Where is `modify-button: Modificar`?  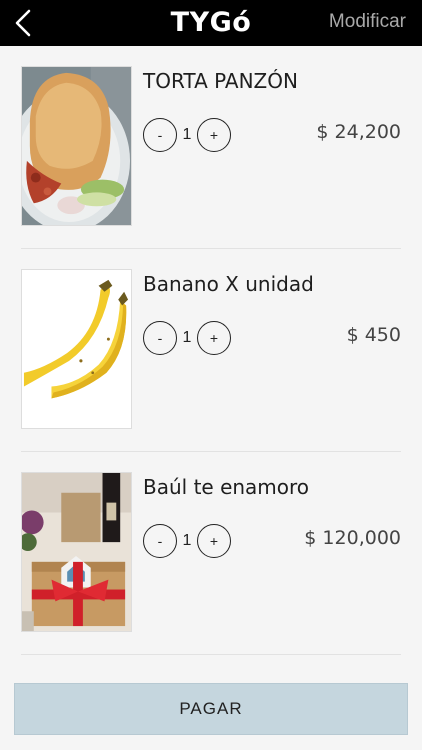 modify-button: Modificar is located at coordinates (367, 22).